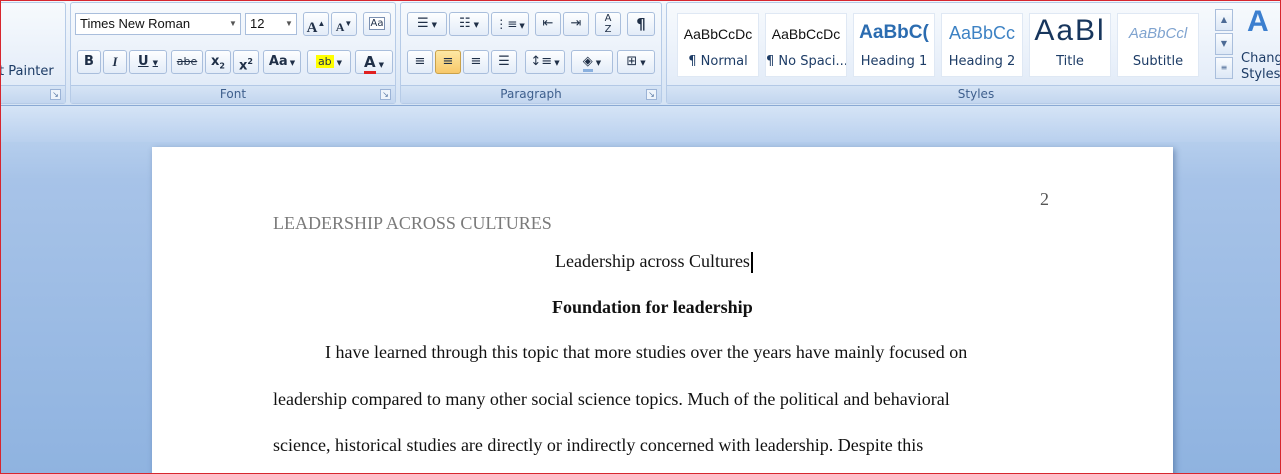  What do you see at coordinates (464, 23) in the screenshot?
I see `numbering-icon: ☷` at bounding box center [464, 23].